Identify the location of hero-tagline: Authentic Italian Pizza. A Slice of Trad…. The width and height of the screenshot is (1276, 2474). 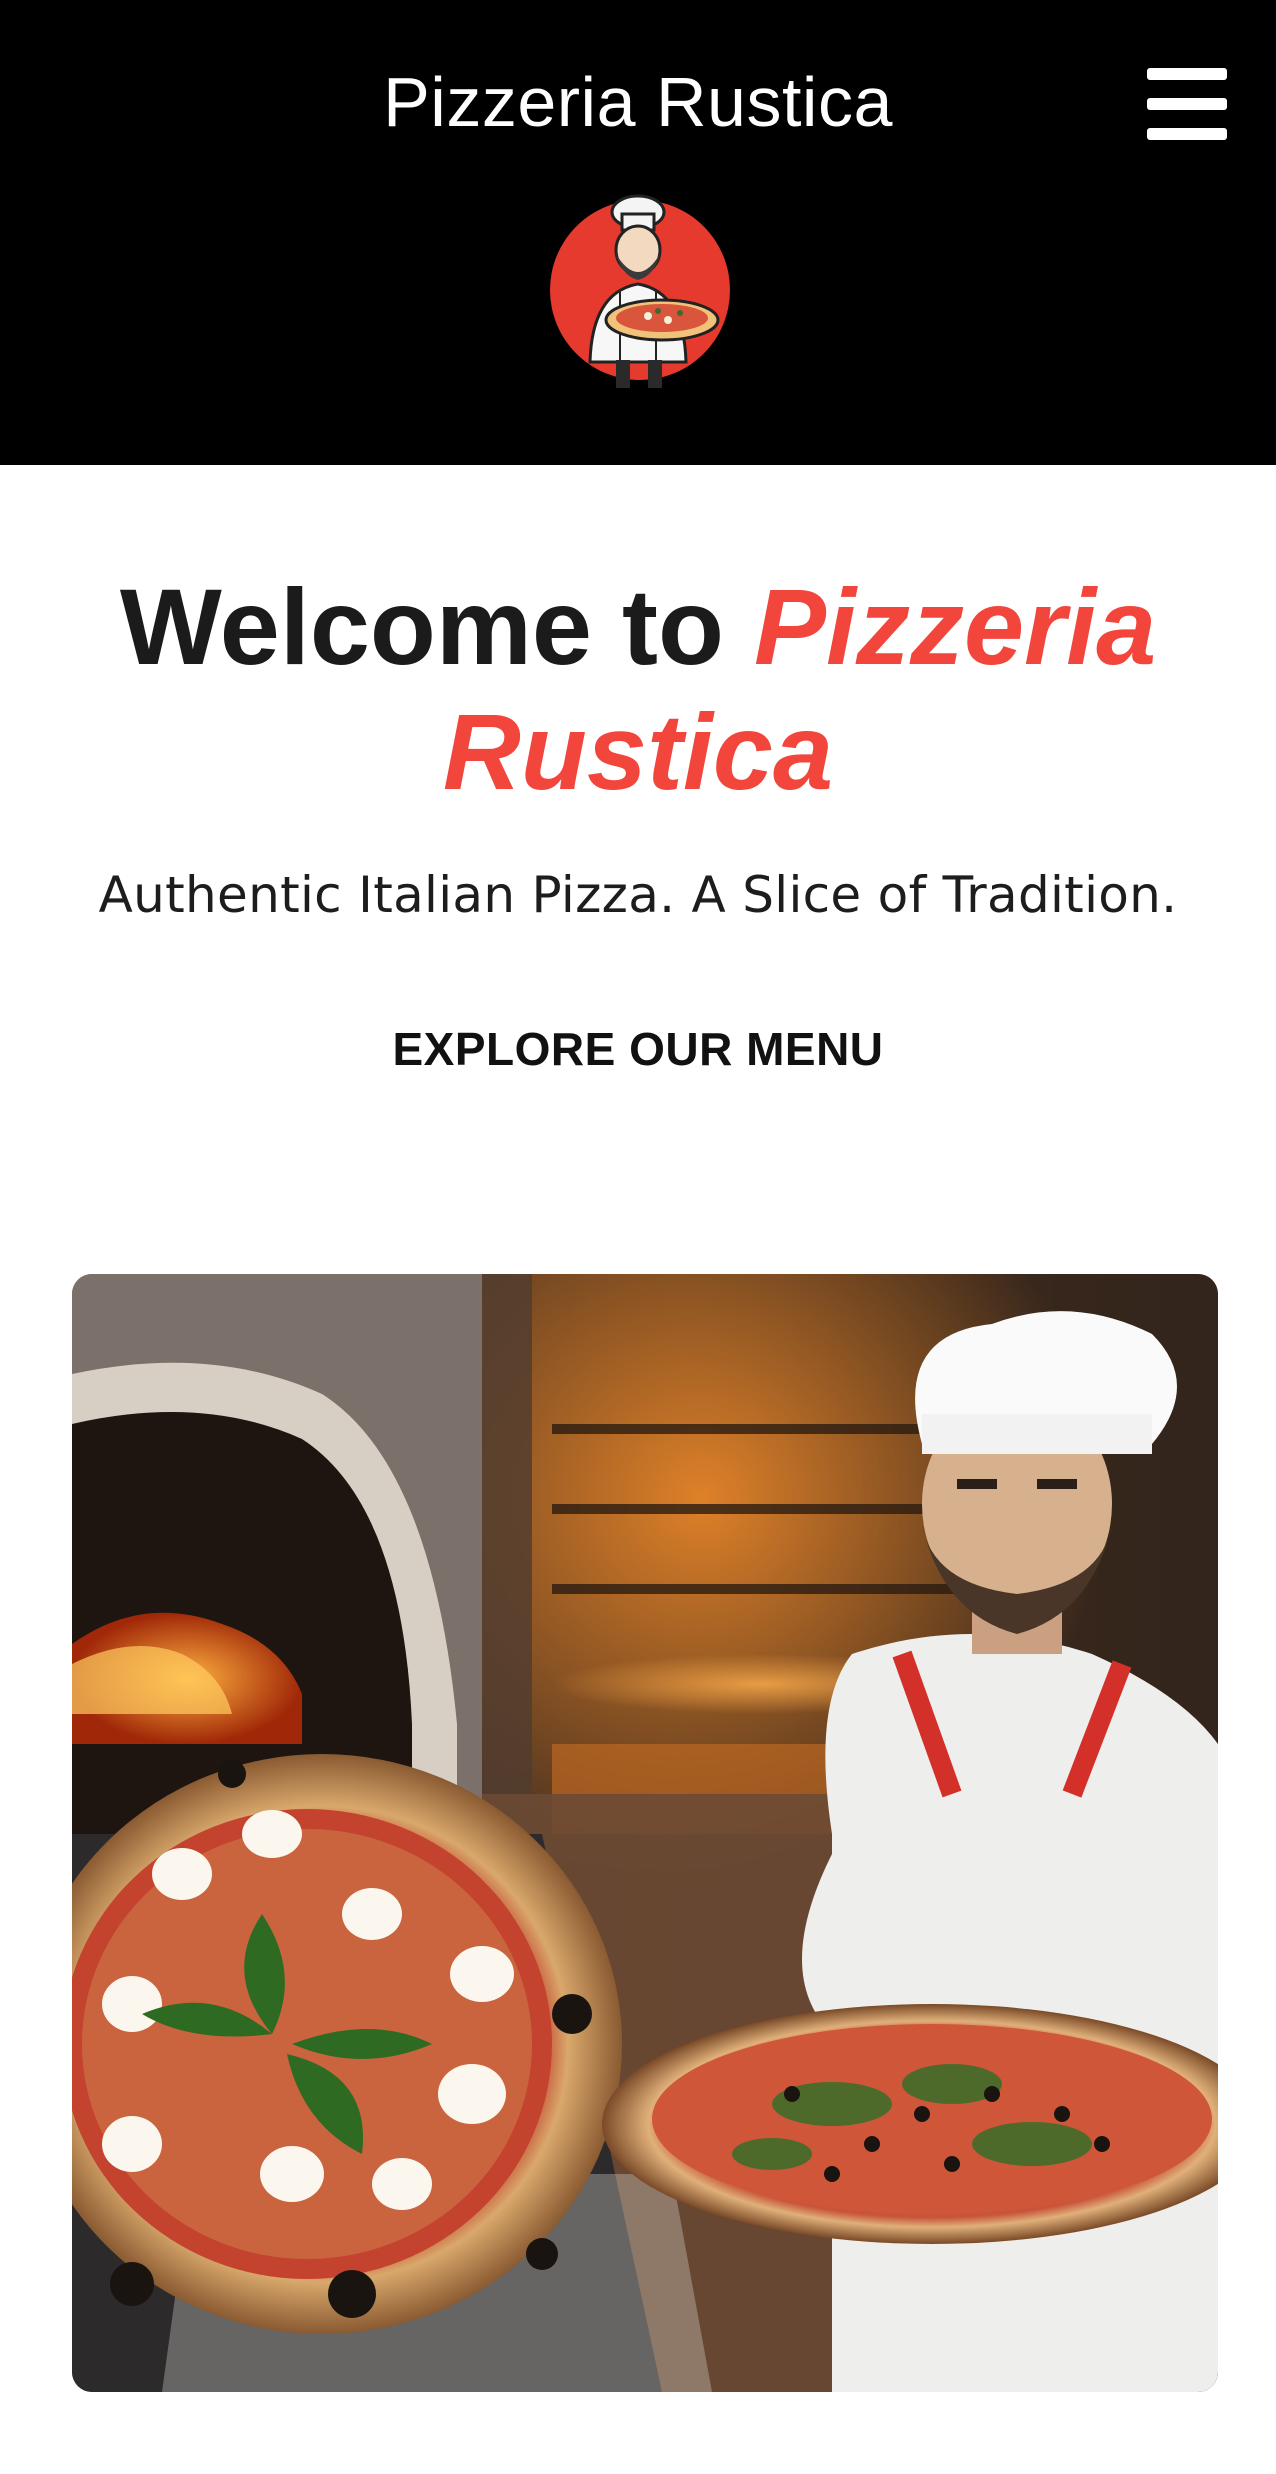
(638, 895).